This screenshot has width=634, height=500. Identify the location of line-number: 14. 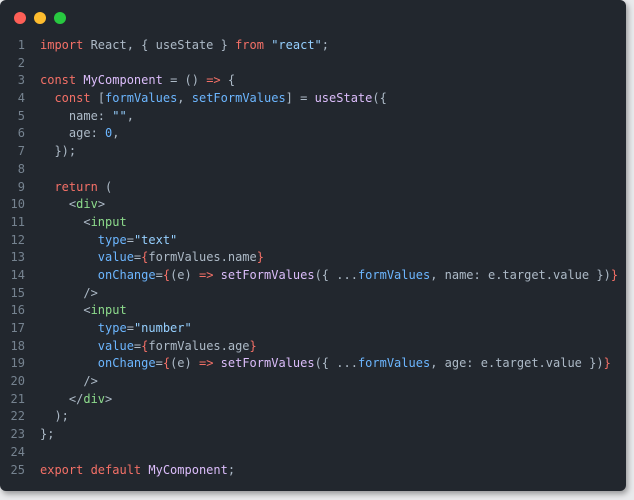
(17, 274).